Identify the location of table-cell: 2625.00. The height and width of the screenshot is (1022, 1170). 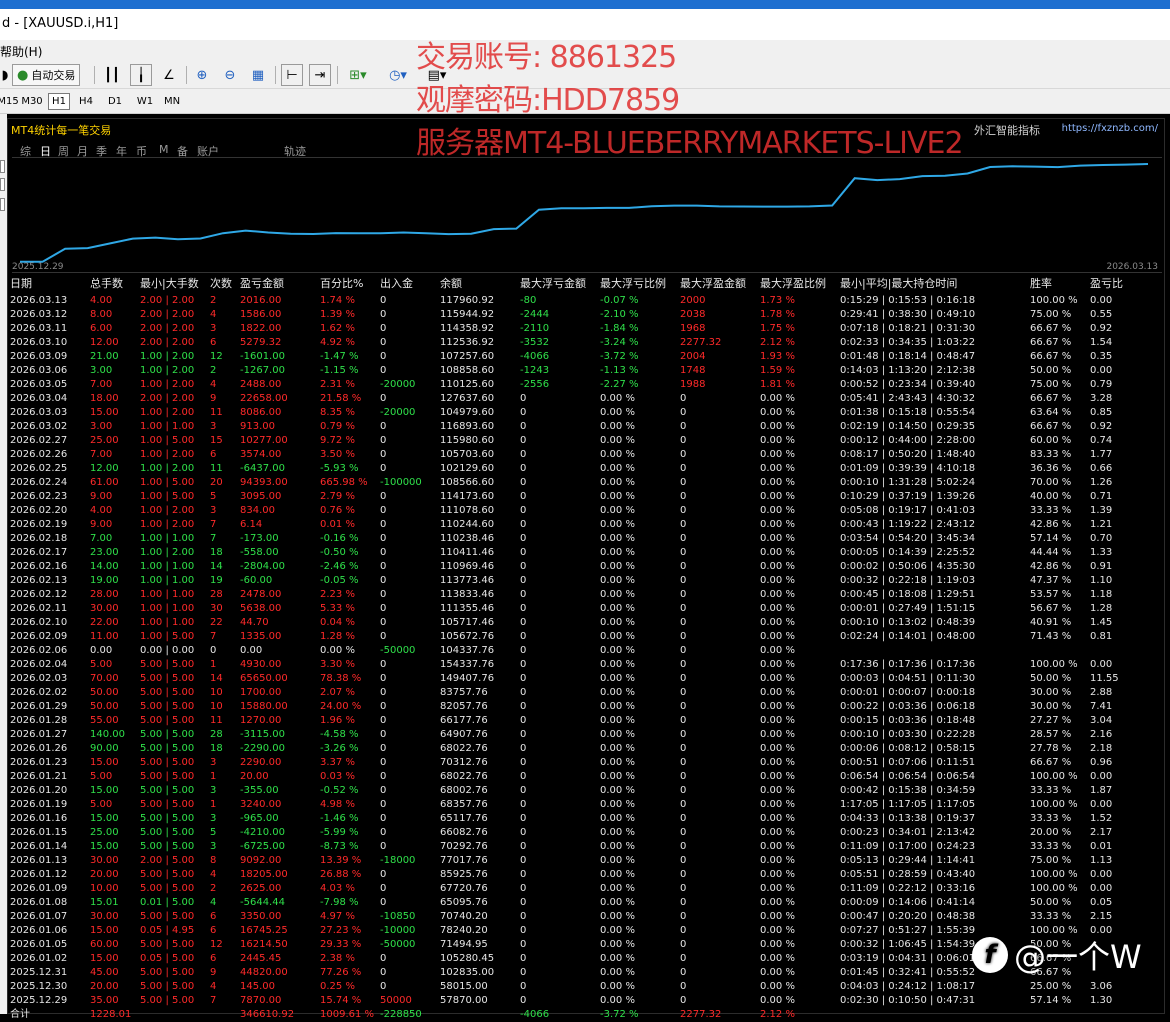
(261, 888).